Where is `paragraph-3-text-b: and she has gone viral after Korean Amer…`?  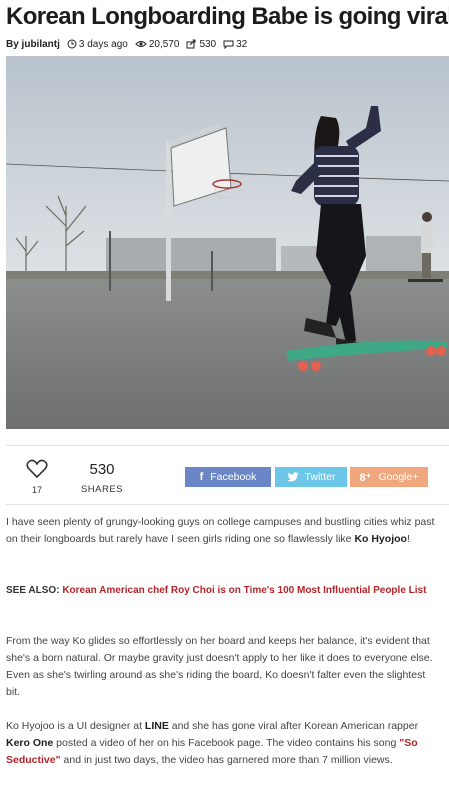 paragraph-3-text-b: and she has gone viral after Korean Amer… is located at coordinates (293, 726).